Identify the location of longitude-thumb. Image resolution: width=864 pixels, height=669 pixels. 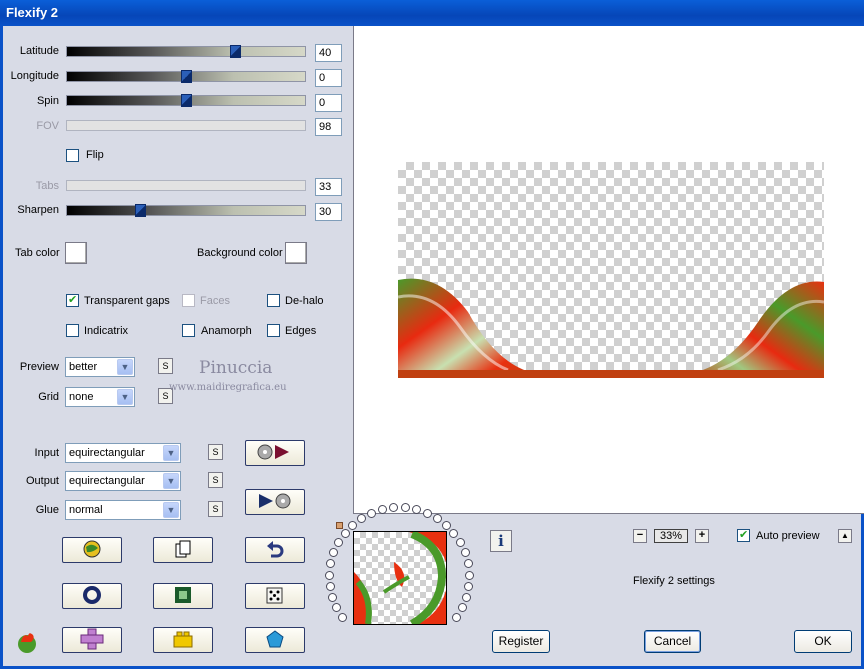
(186, 76).